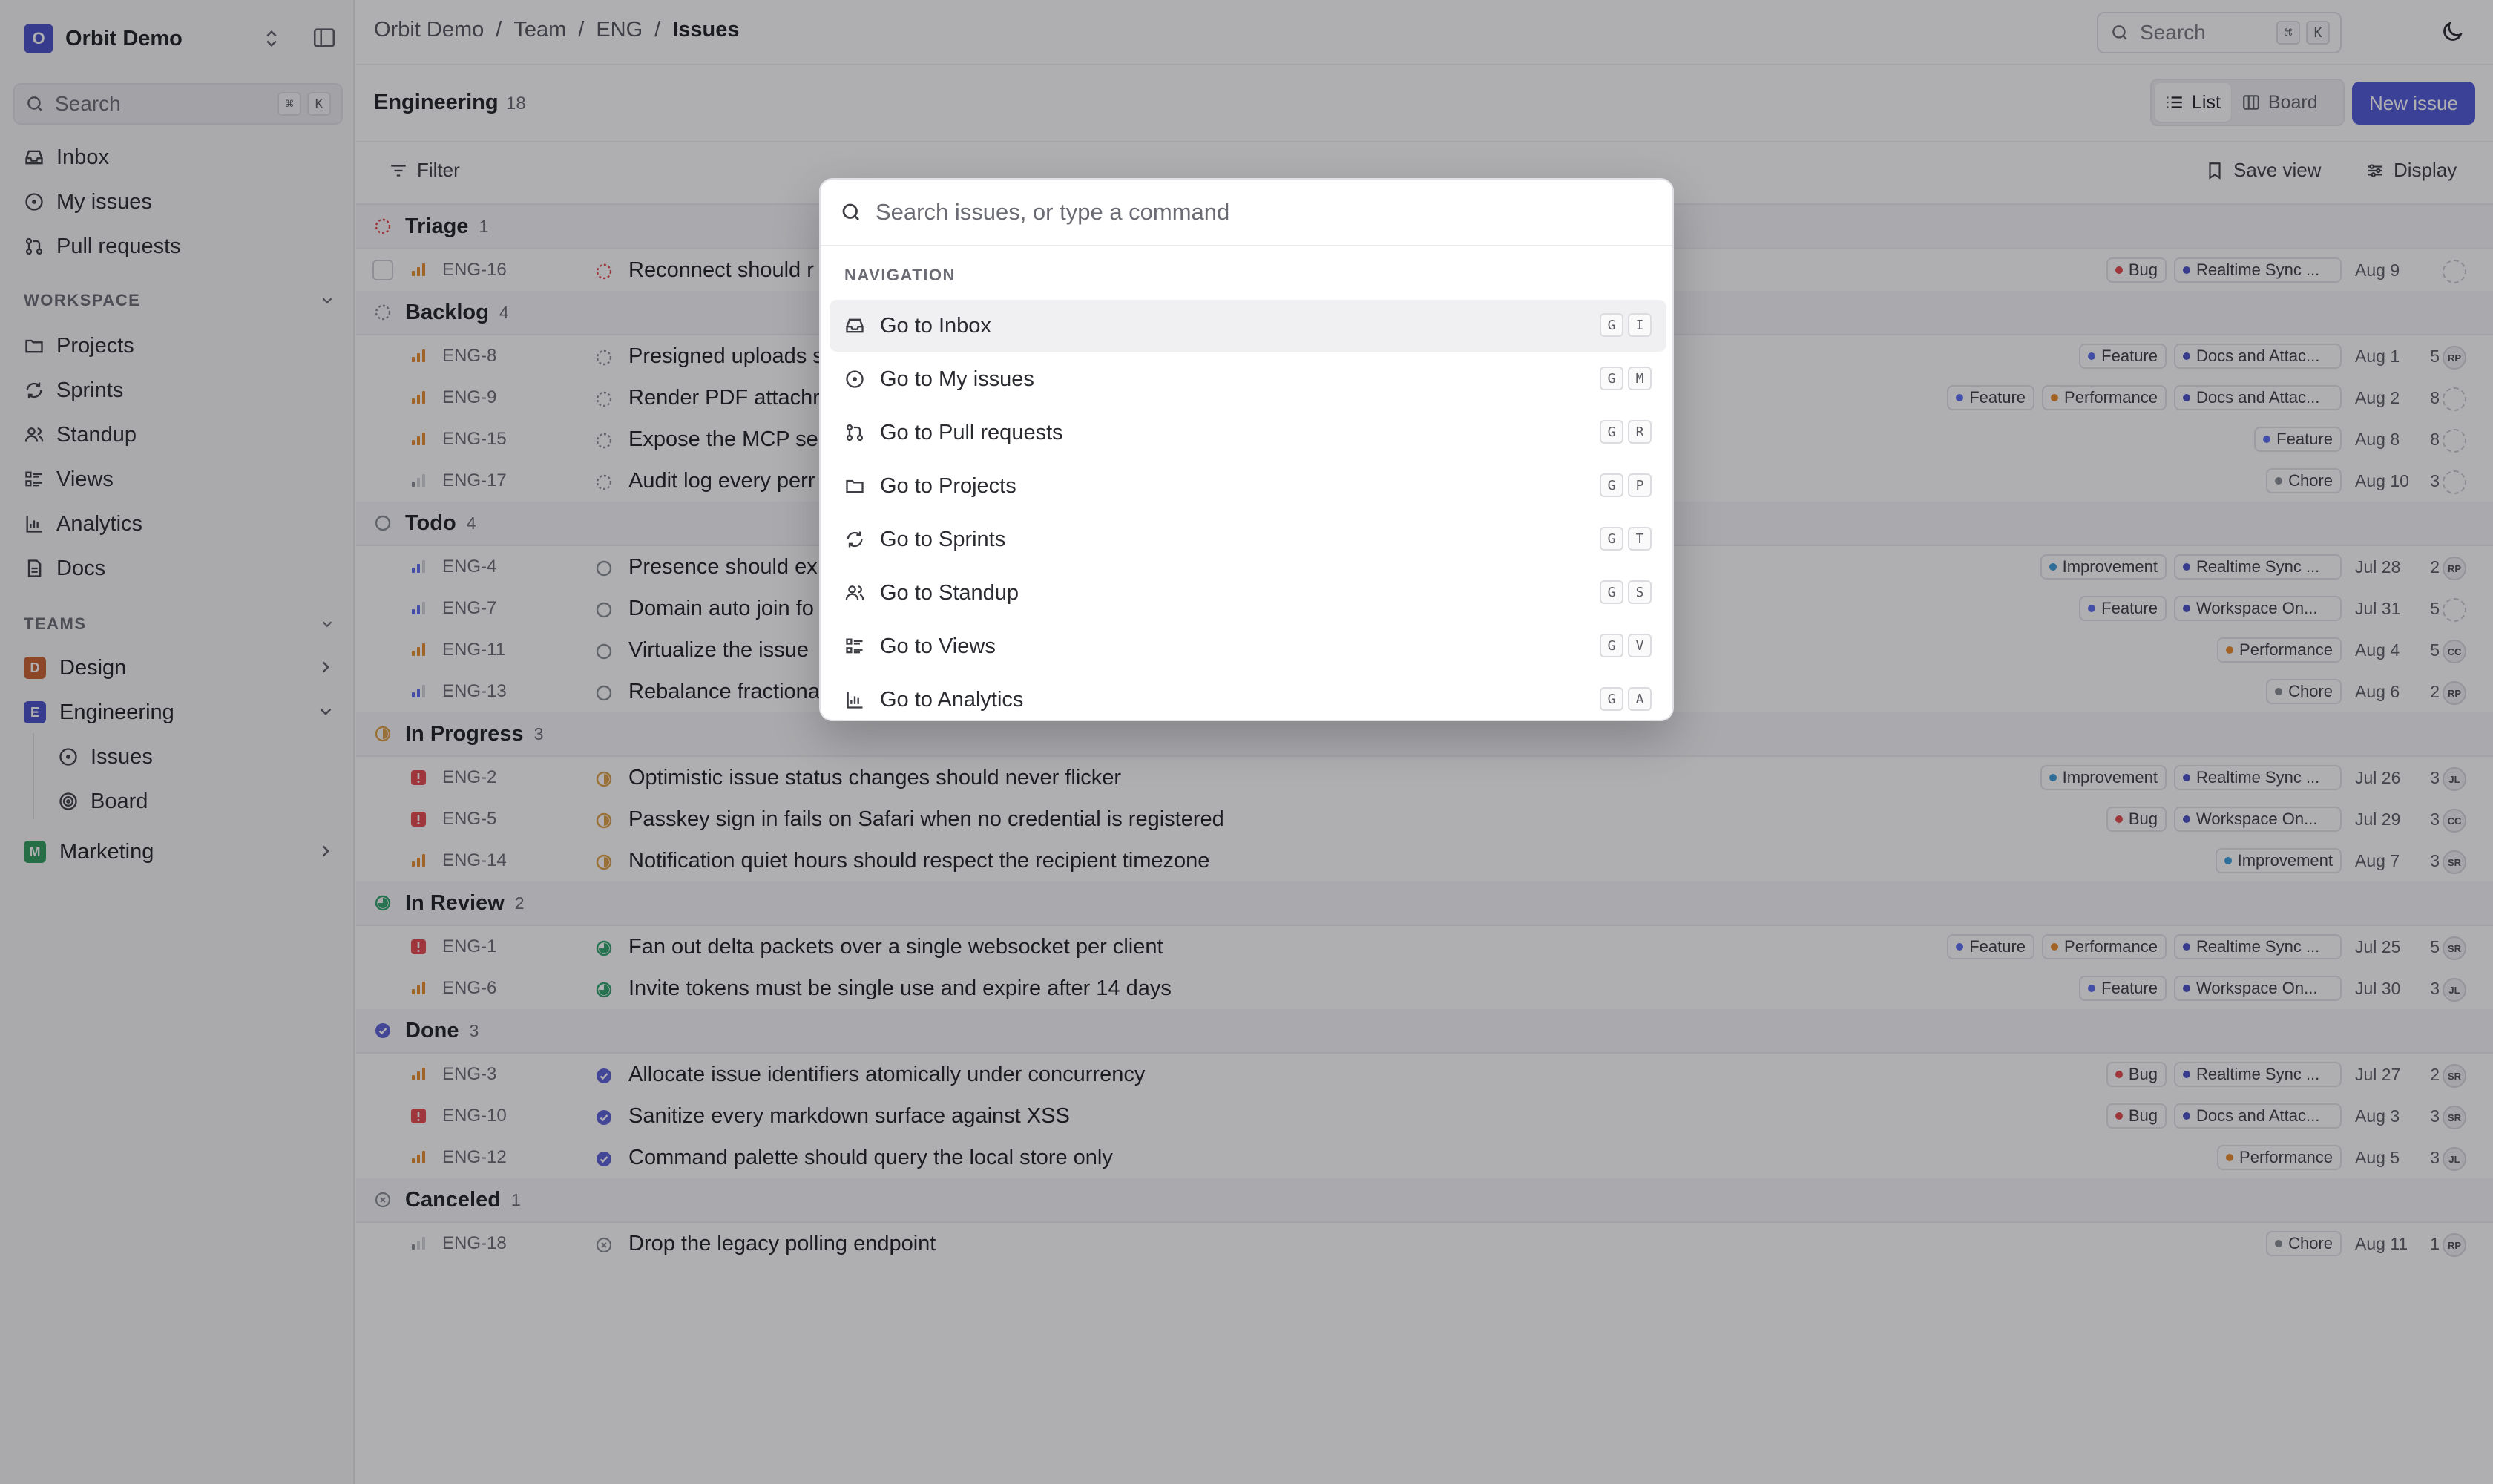 This screenshot has height=1484, width=2493. I want to click on palette-shortcut: GT, so click(1626, 539).